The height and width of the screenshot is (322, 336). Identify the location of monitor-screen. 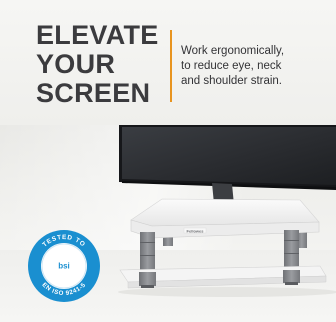
(229, 156).